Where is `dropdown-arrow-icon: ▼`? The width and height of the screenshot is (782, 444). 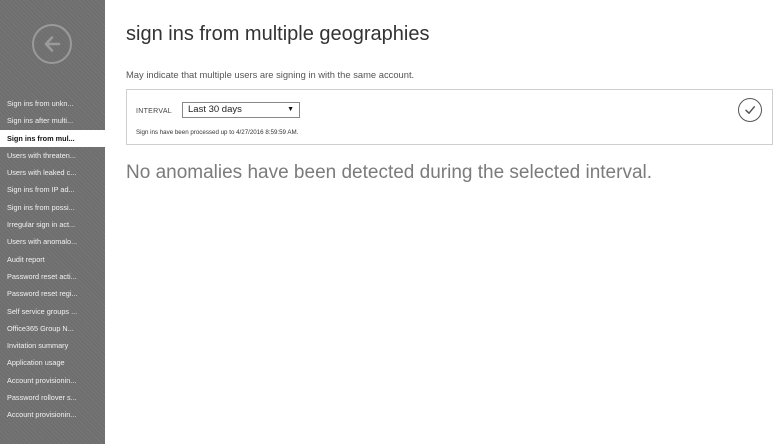 dropdown-arrow-icon: ▼ is located at coordinates (290, 109).